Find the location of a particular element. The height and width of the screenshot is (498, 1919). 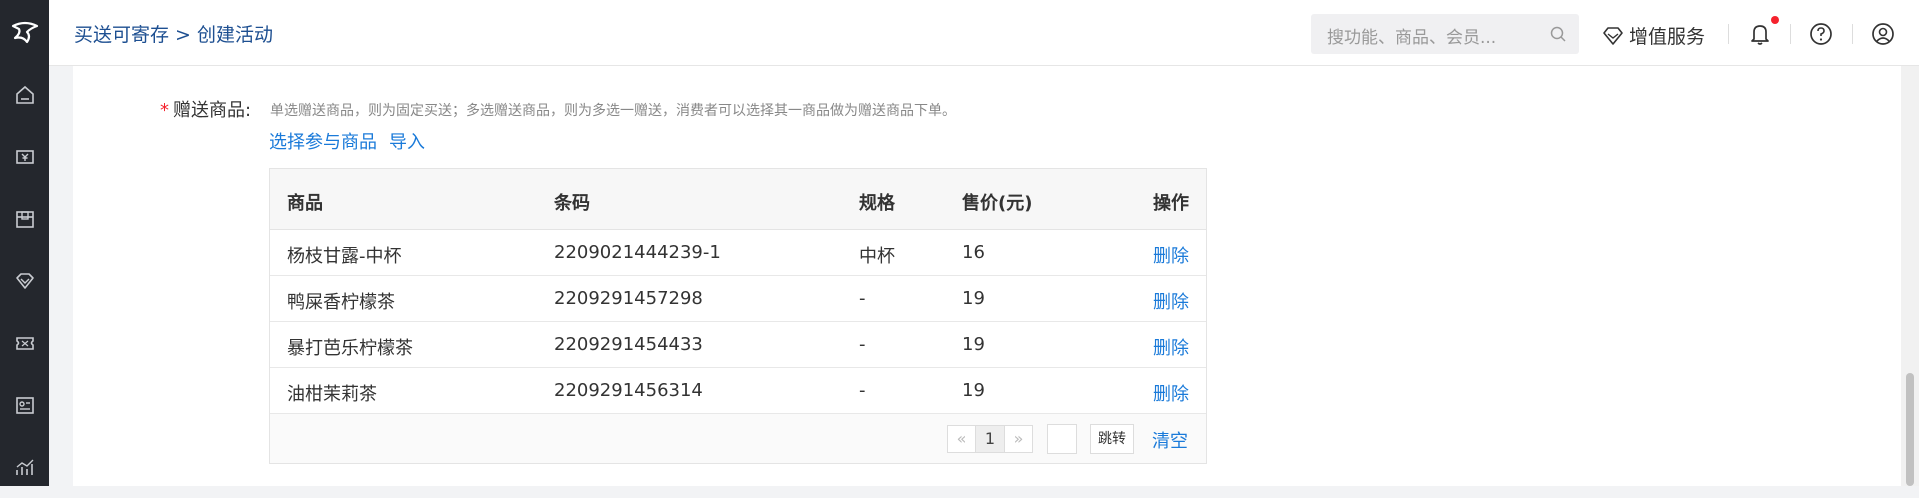

column-header-goods: 商品 is located at coordinates (305, 203).